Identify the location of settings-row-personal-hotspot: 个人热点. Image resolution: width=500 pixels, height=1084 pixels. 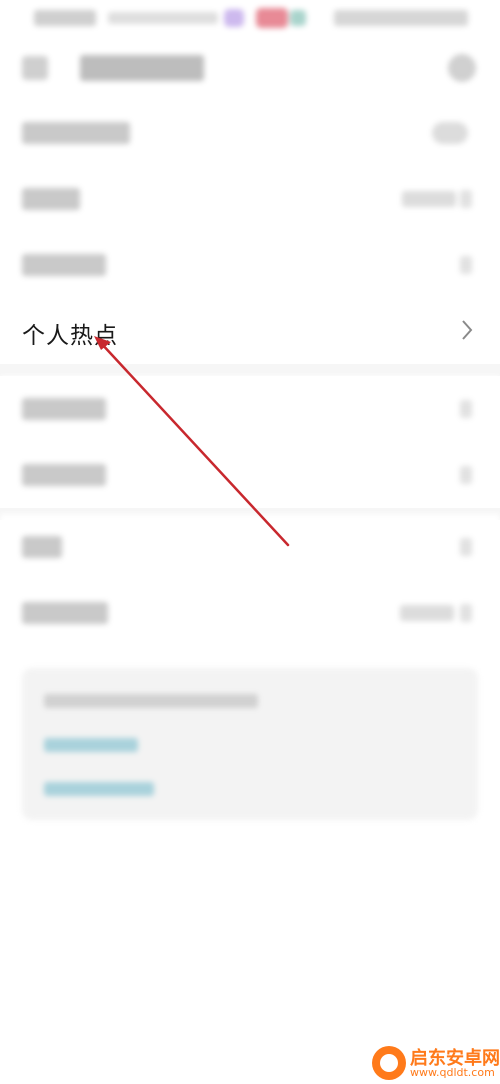
(250, 330).